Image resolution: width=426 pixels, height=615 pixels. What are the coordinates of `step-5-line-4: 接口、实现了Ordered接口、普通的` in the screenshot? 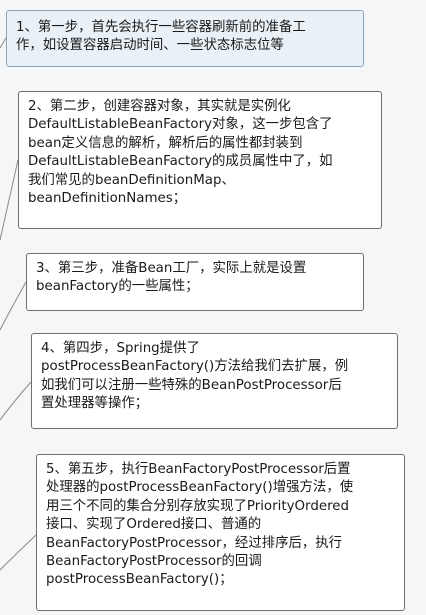 It's located at (154, 525).